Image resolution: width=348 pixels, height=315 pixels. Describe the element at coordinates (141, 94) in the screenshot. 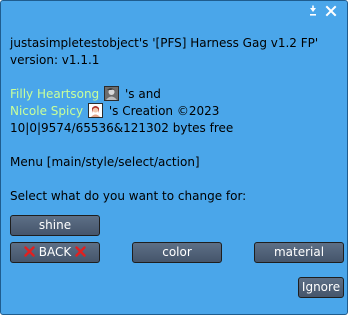

I see `creator-suffix-1: 's and` at that location.